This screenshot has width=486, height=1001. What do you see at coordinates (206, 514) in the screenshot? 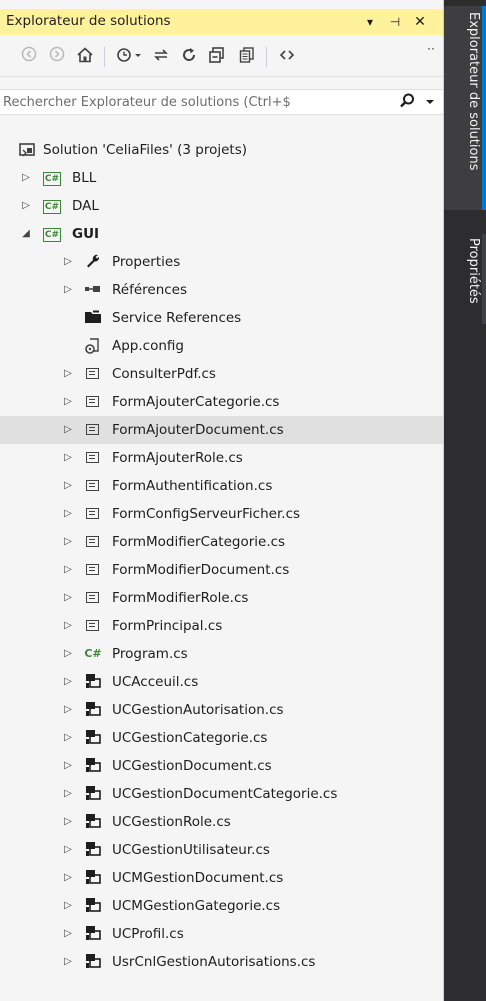
I see `tree-item-label: FormConfigServeurFicher.cs` at bounding box center [206, 514].